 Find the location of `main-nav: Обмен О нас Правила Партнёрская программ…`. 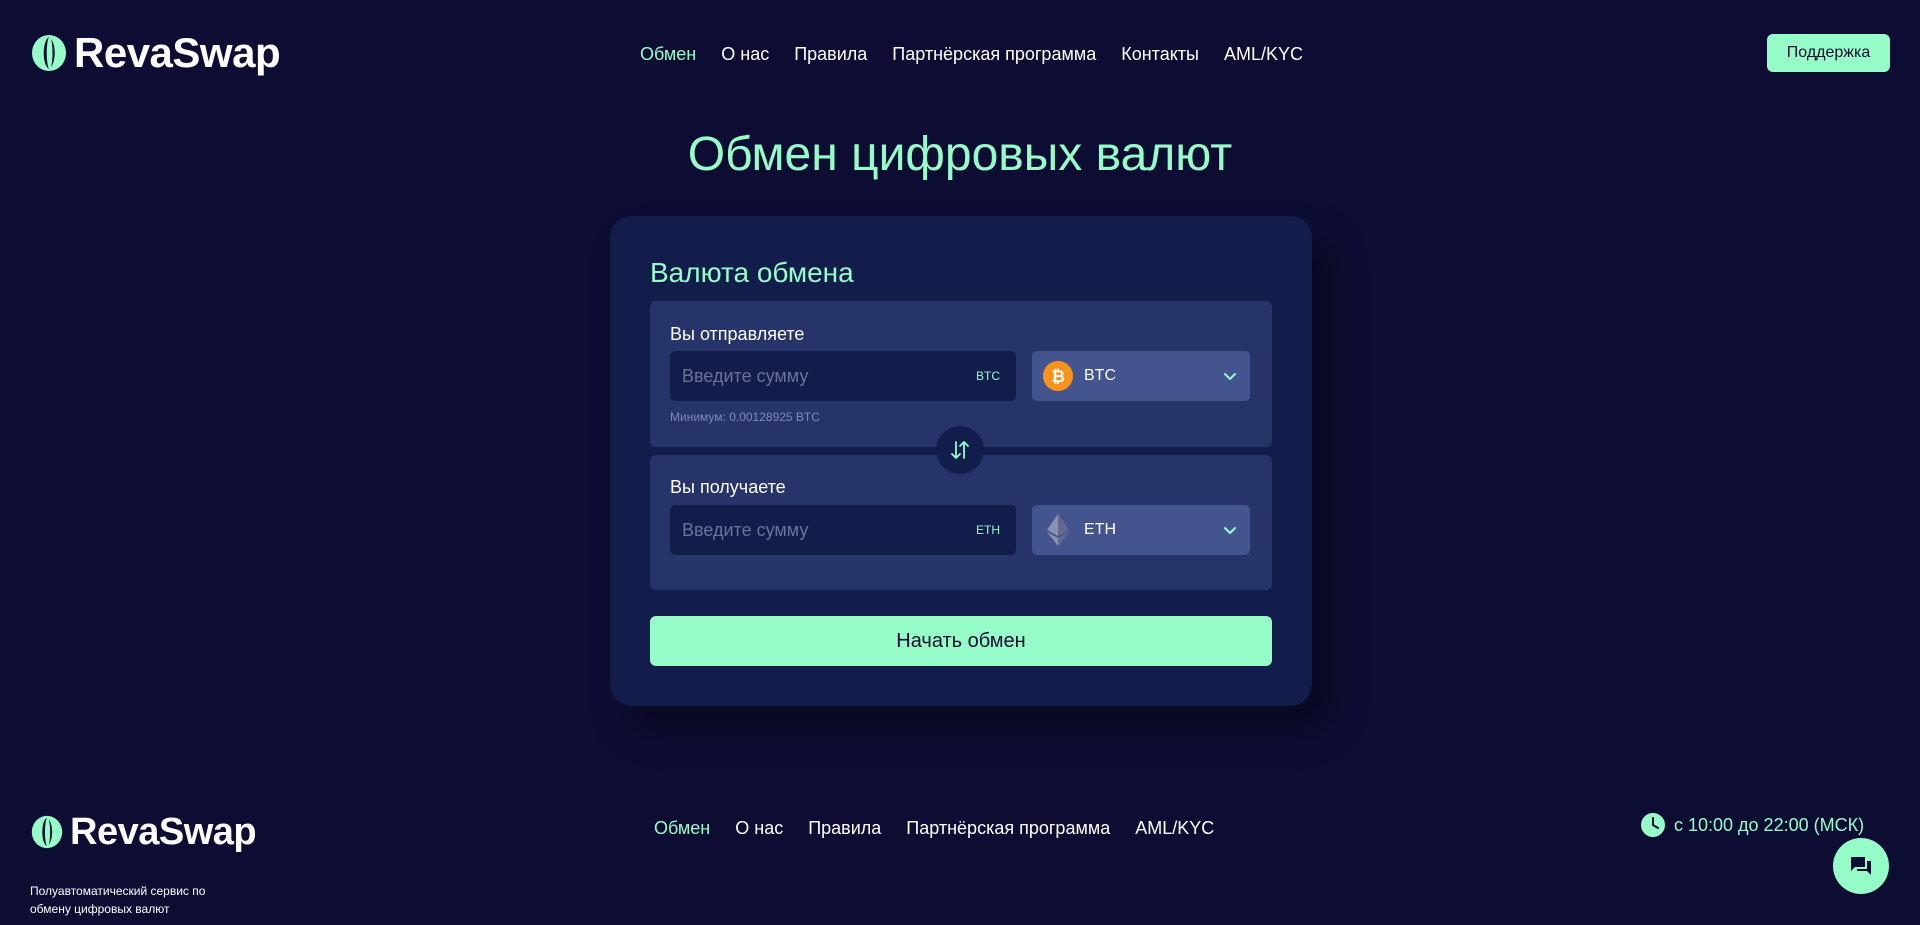

main-nav: Обмен О нас Правила Партнёрская программ… is located at coordinates (984, 54).